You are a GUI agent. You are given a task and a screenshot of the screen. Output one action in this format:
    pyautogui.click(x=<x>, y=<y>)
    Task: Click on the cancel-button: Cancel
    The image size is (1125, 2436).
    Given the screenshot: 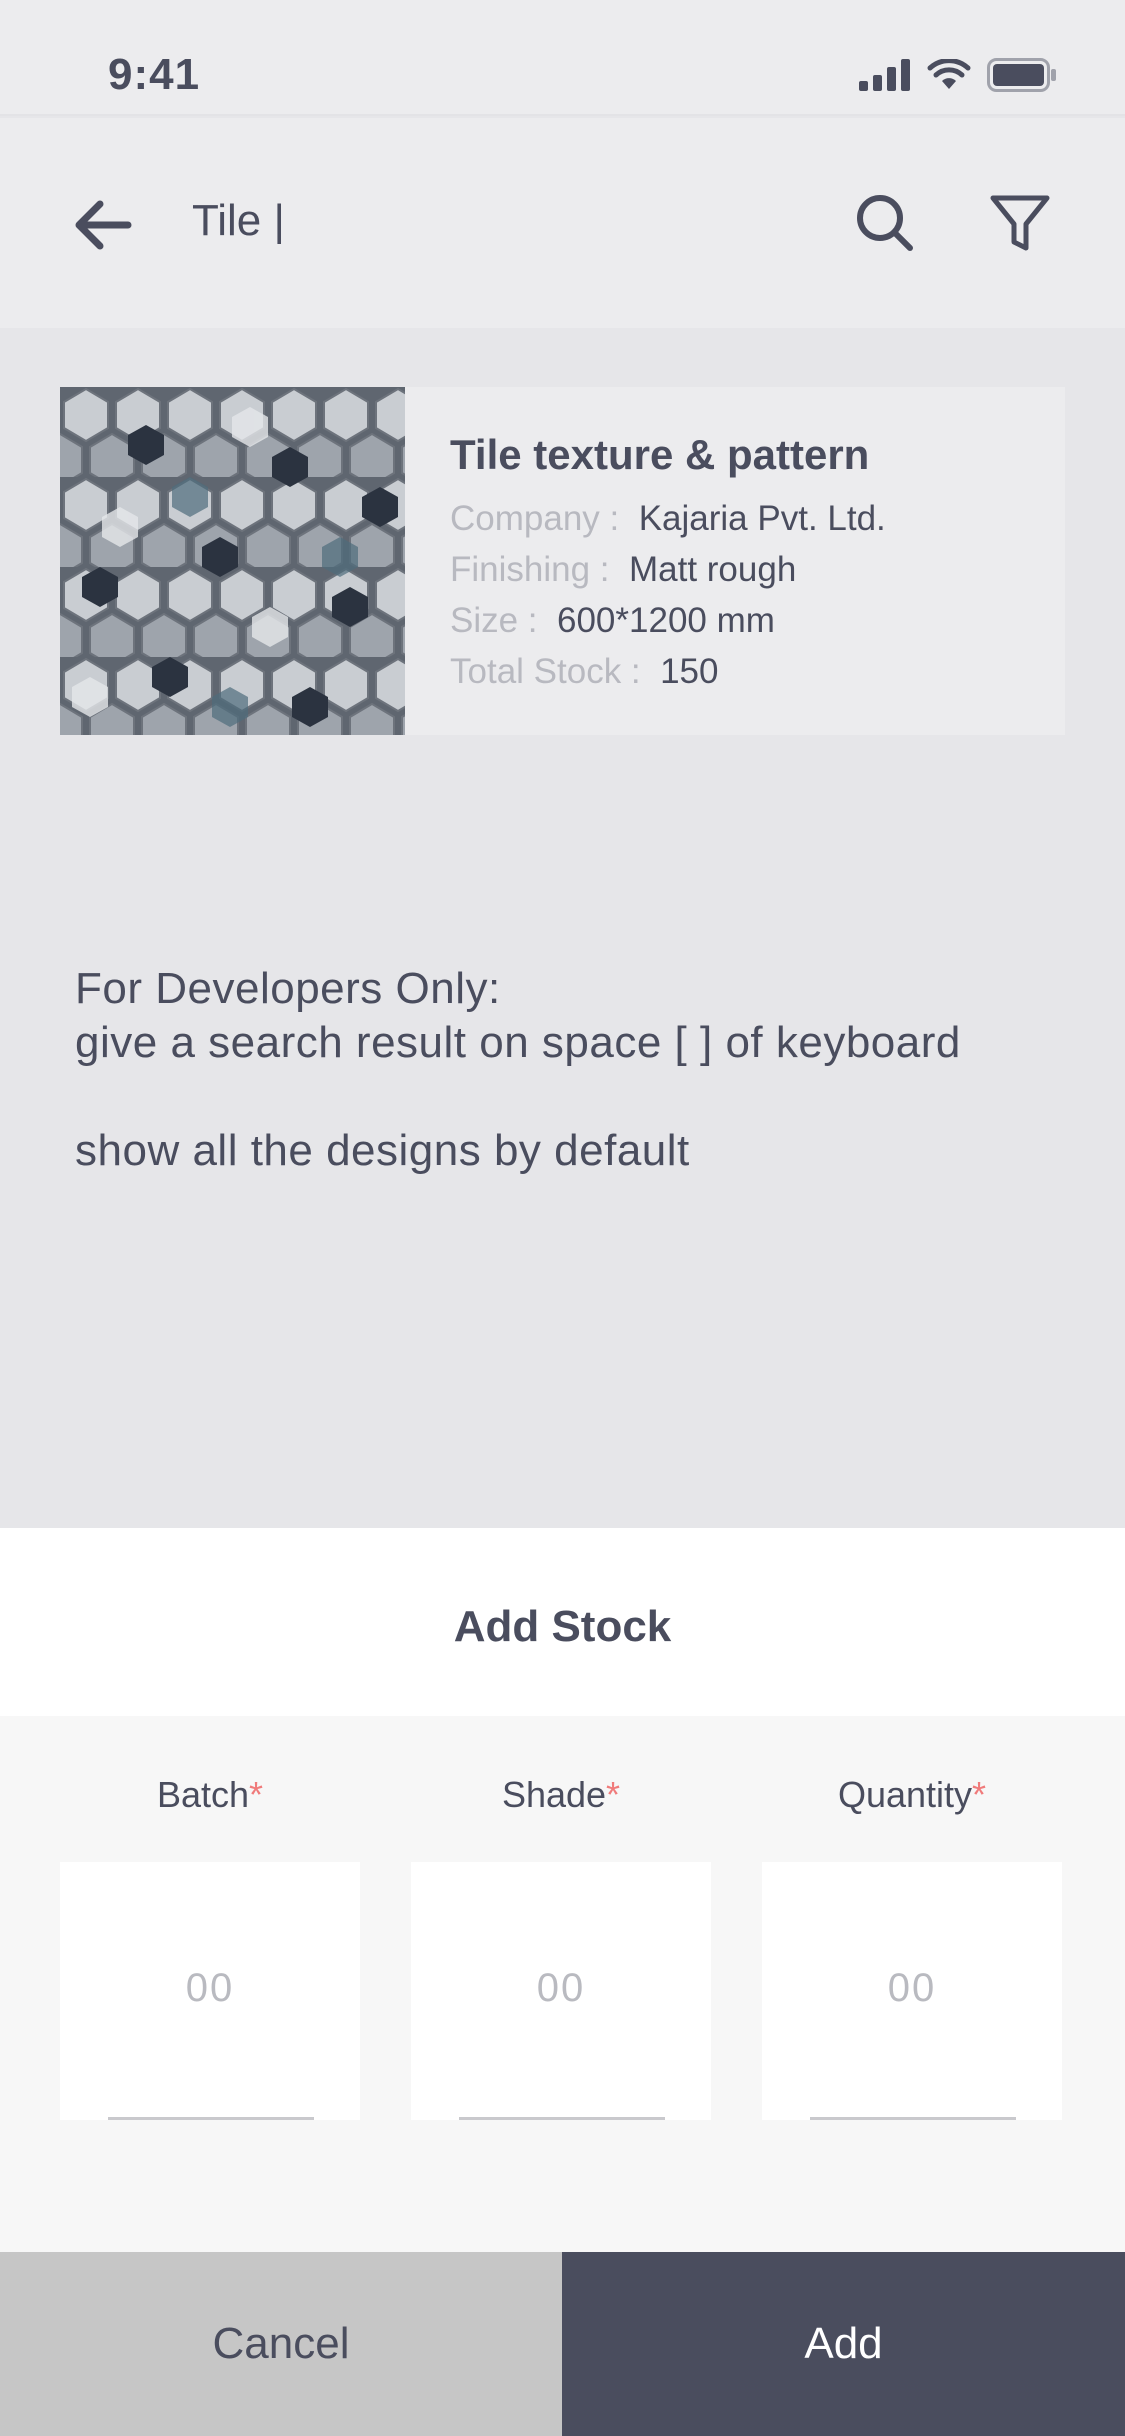 What is the action you would take?
    pyautogui.click(x=281, y=2344)
    